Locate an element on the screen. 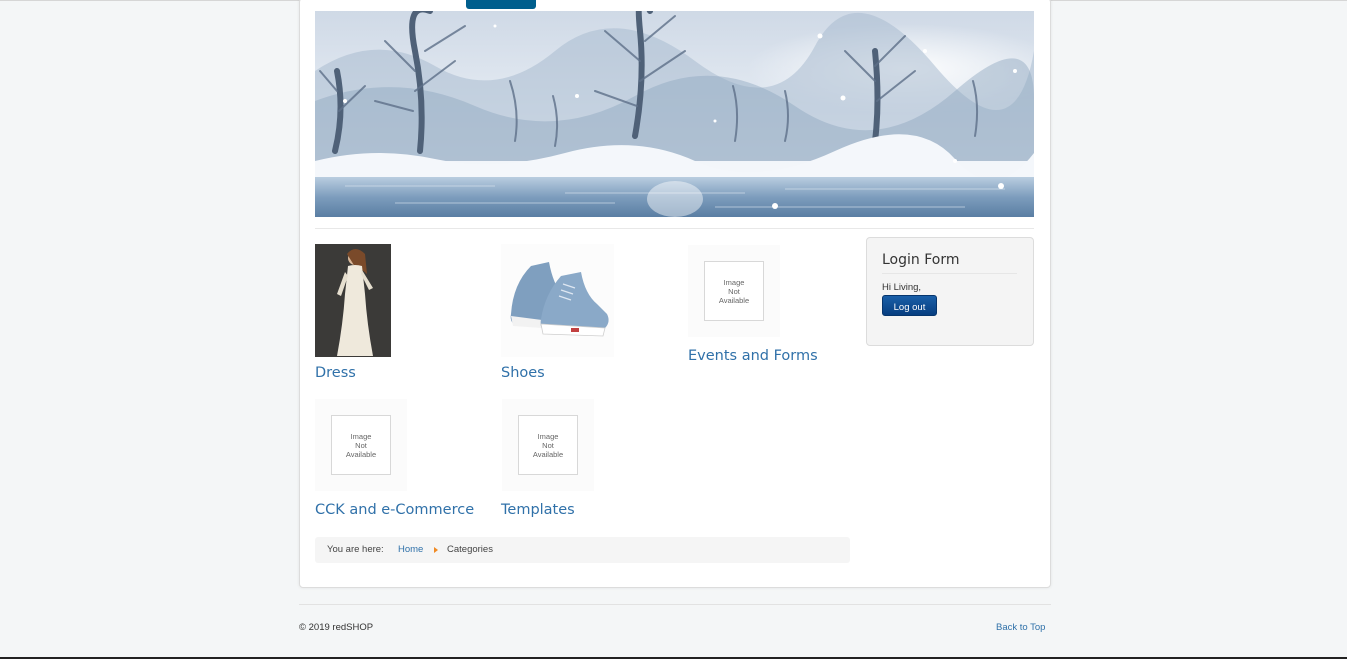 This screenshot has width=1347, height=659. footer-copyright: © 2019 redSHOP is located at coordinates (336, 627).